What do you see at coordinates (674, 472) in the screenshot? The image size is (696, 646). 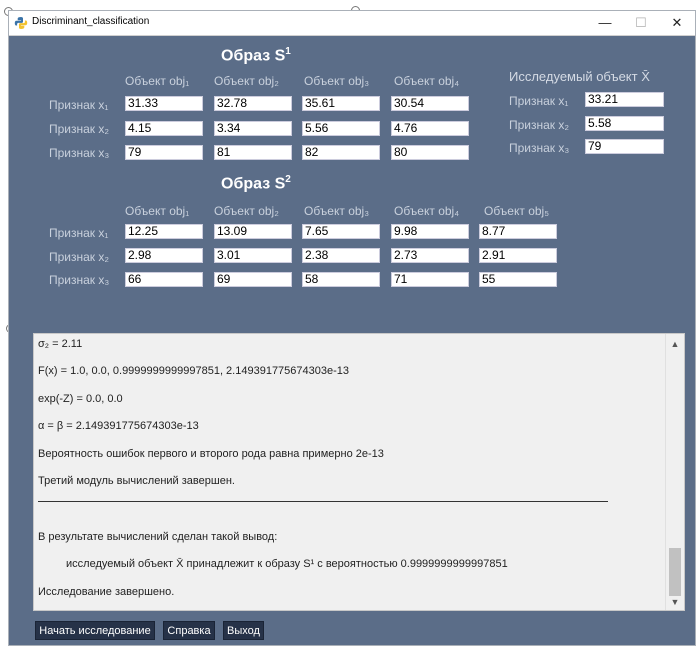 I see `output-scrollbar: ▲ ▼` at bounding box center [674, 472].